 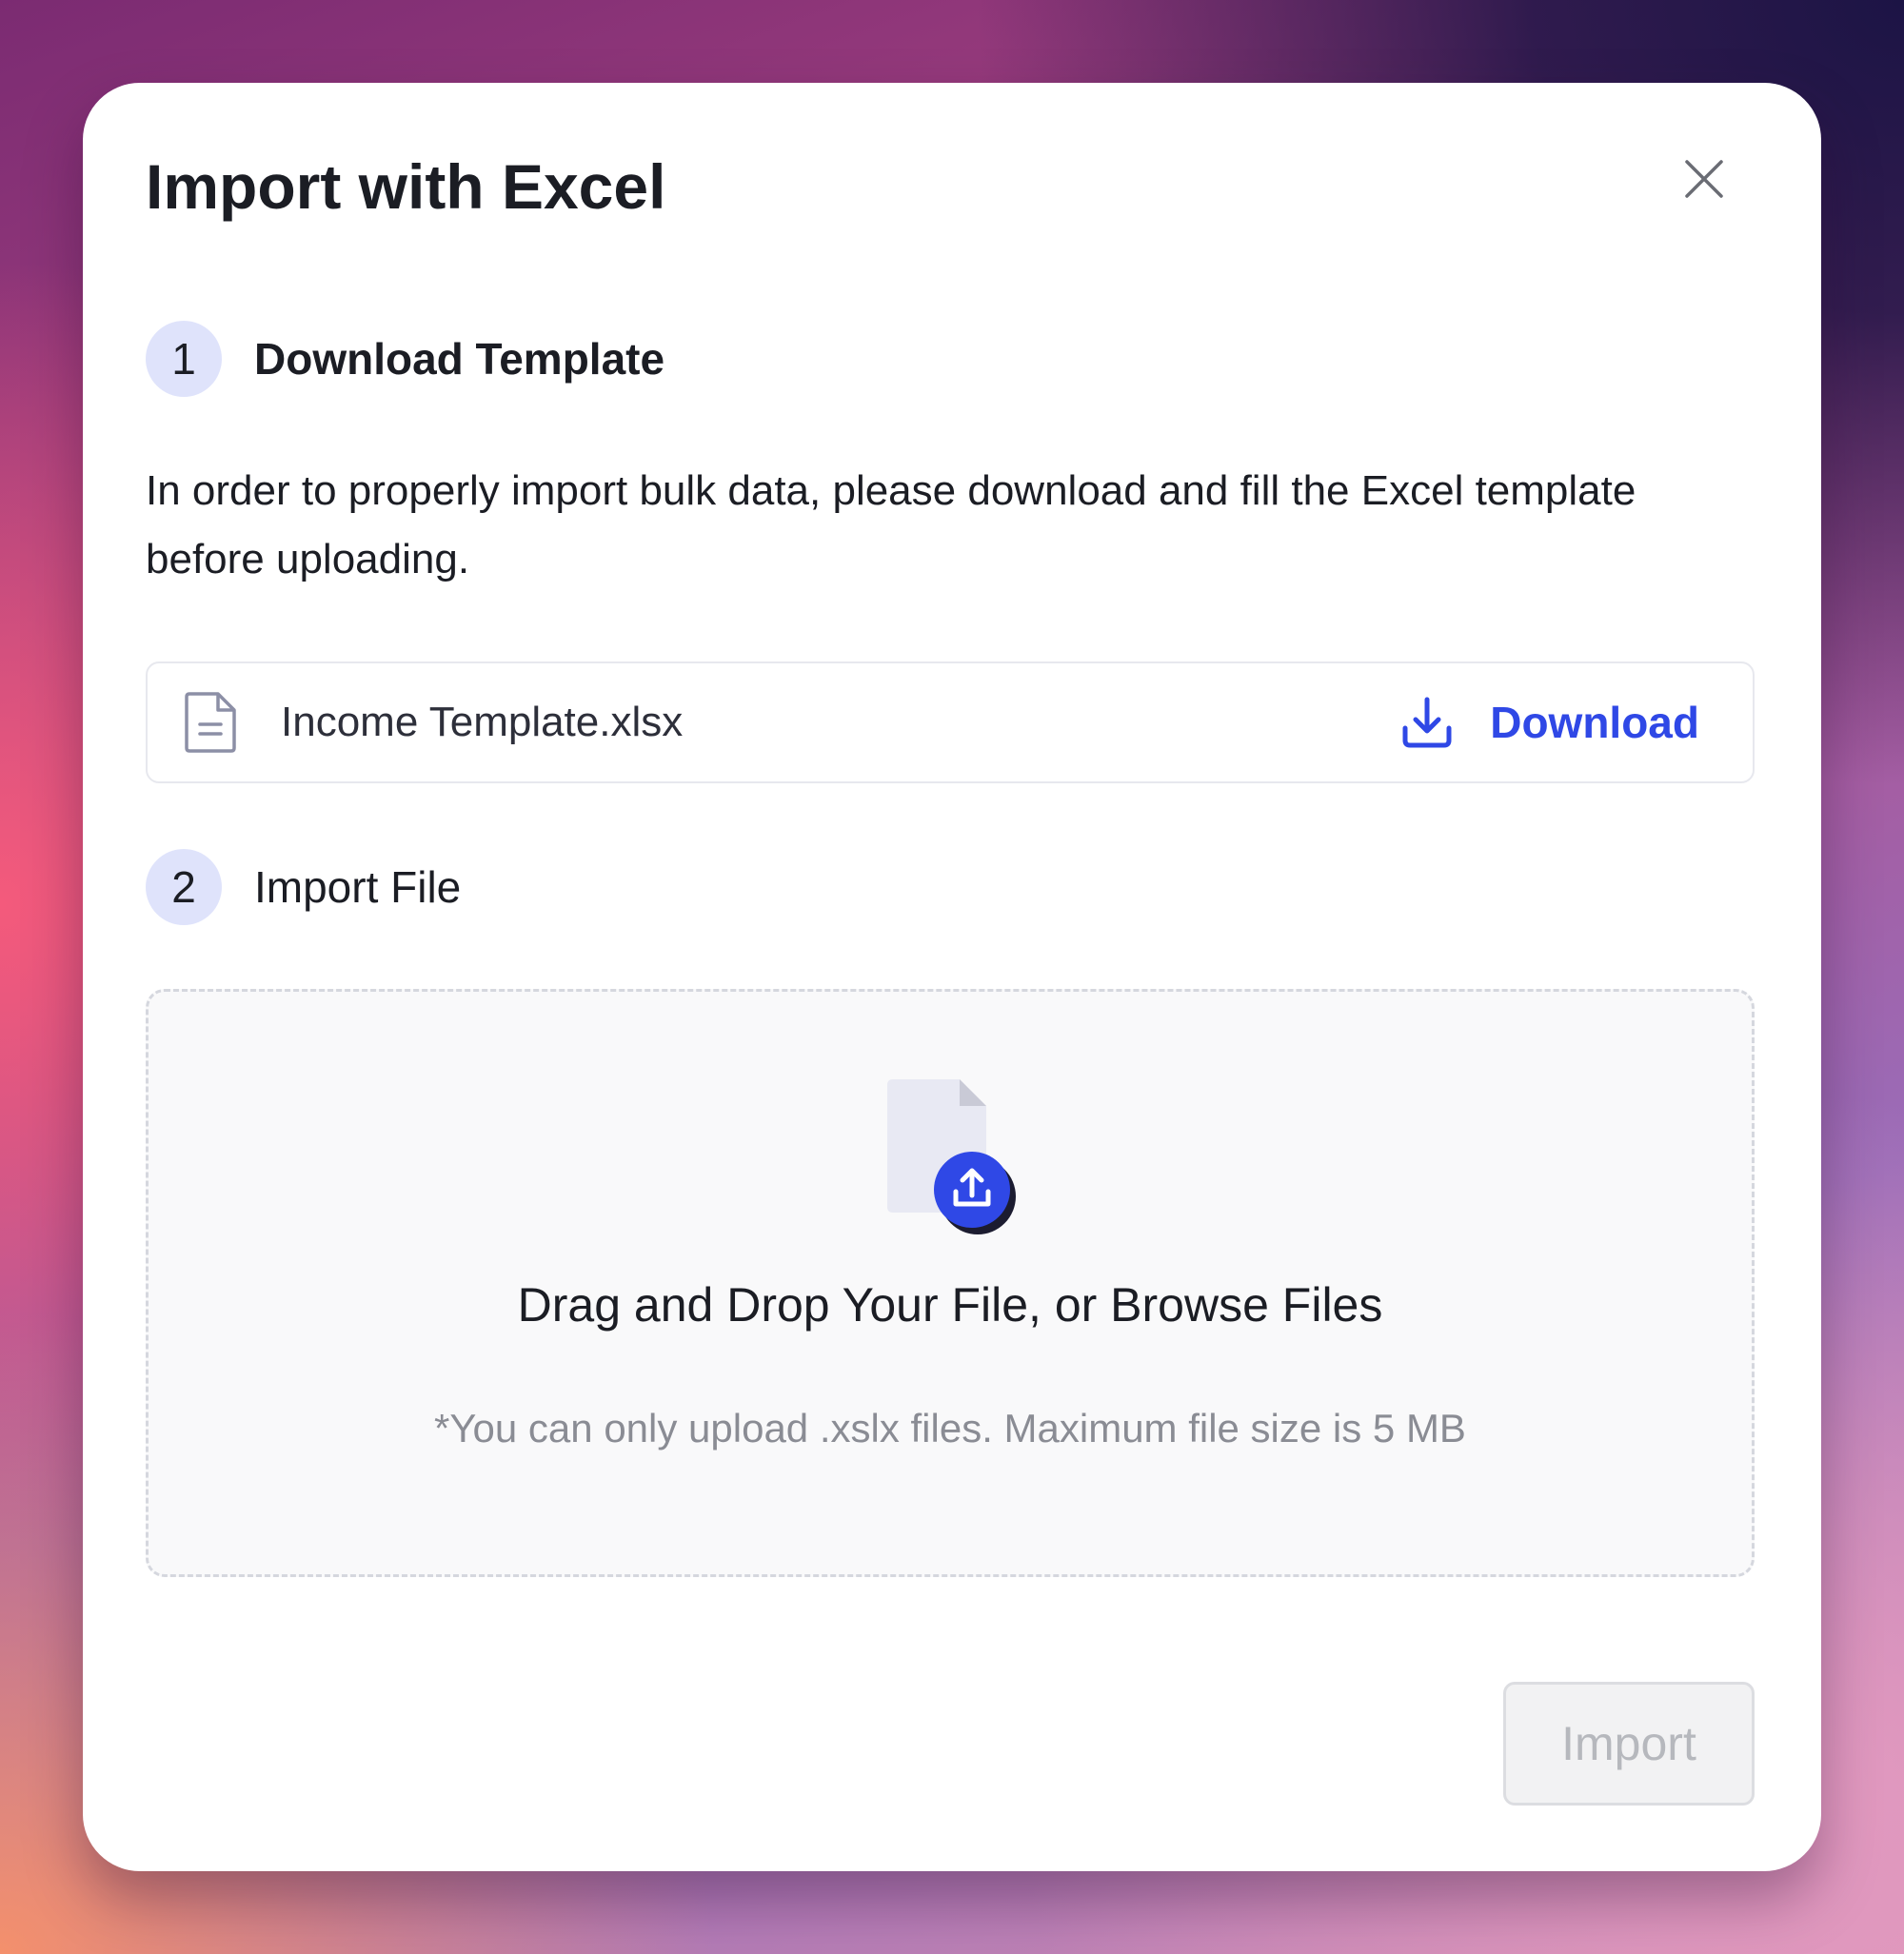 I want to click on import-button: Import, so click(x=1629, y=1744).